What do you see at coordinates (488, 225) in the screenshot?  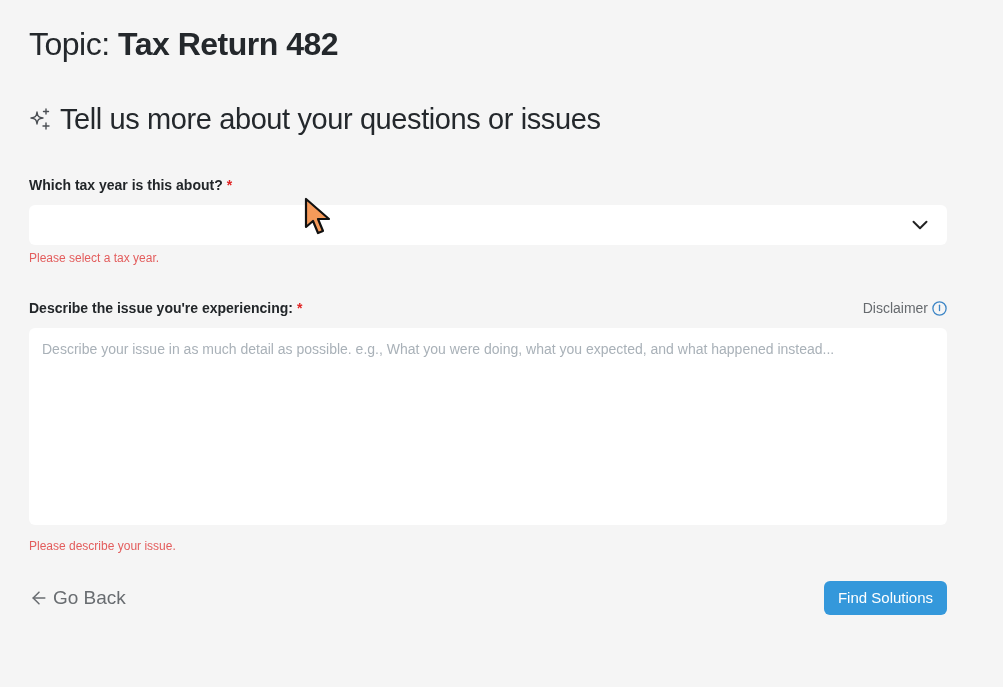 I see `tax-year-select` at bounding box center [488, 225].